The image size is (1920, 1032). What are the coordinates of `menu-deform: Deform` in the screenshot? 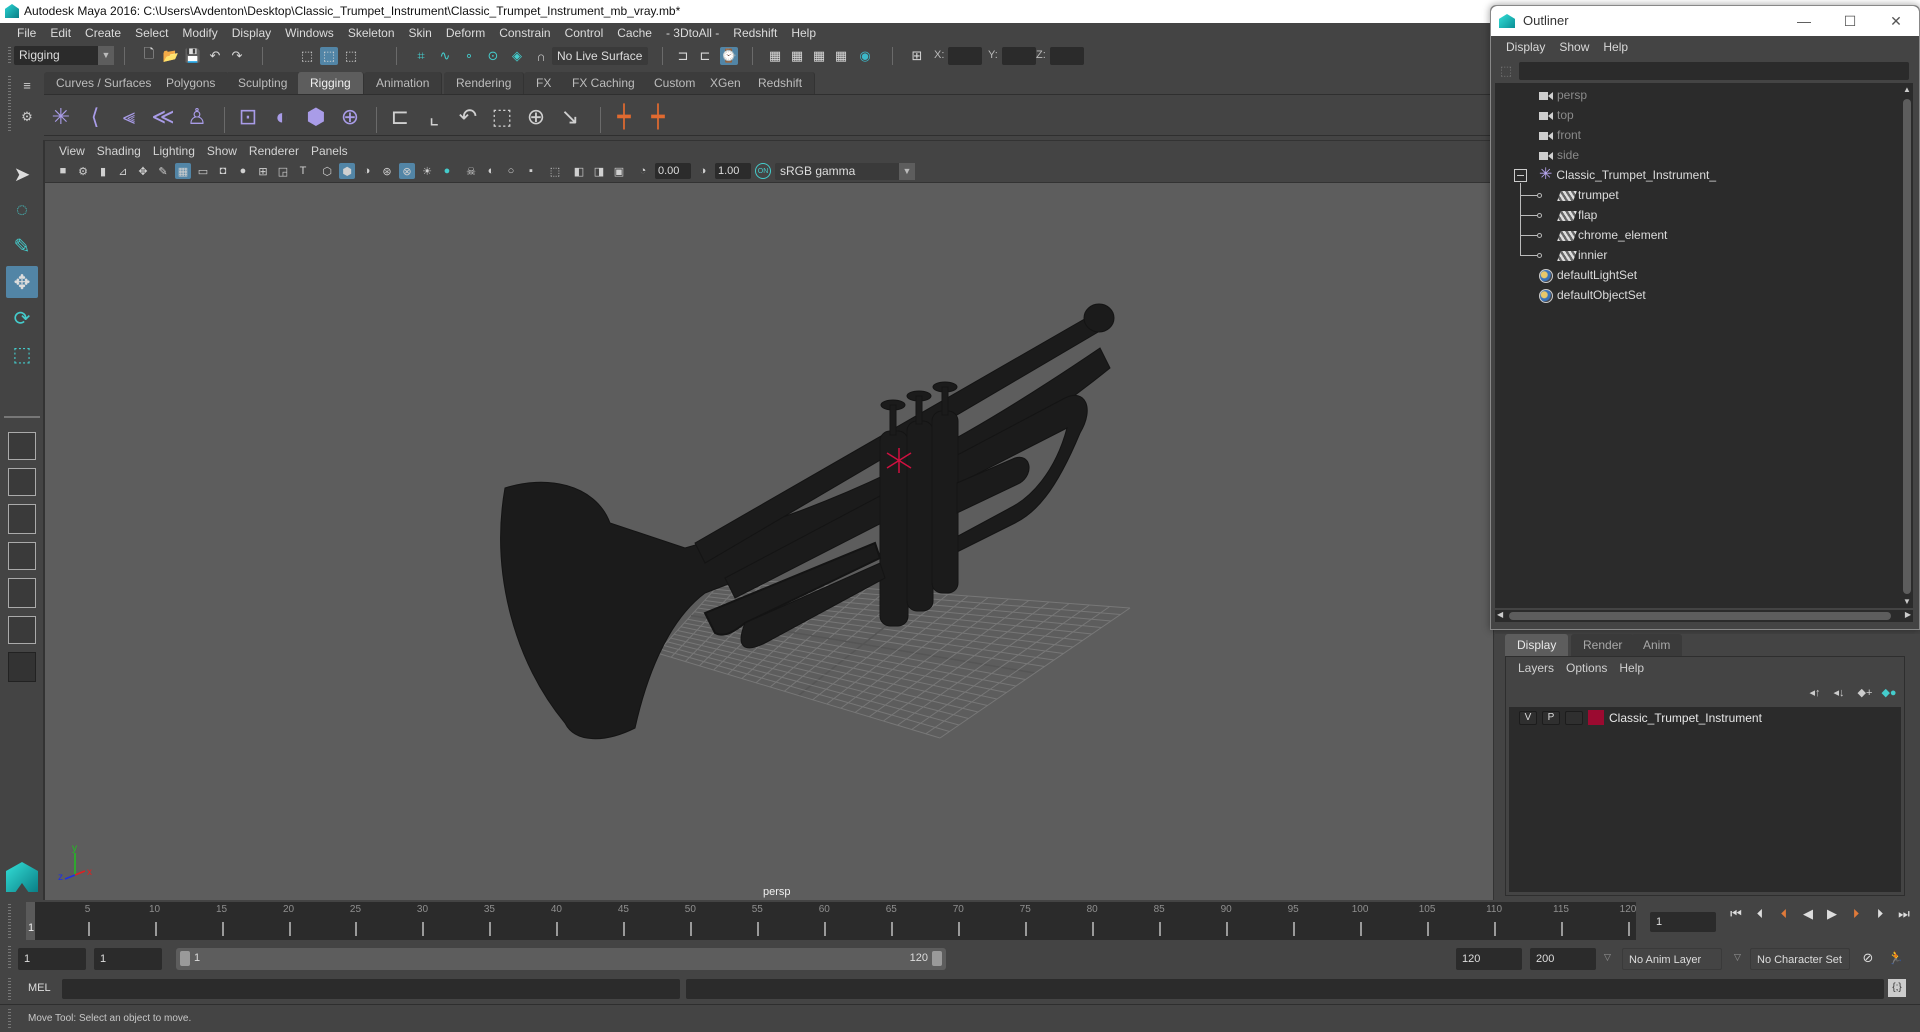 It's located at (465, 33).